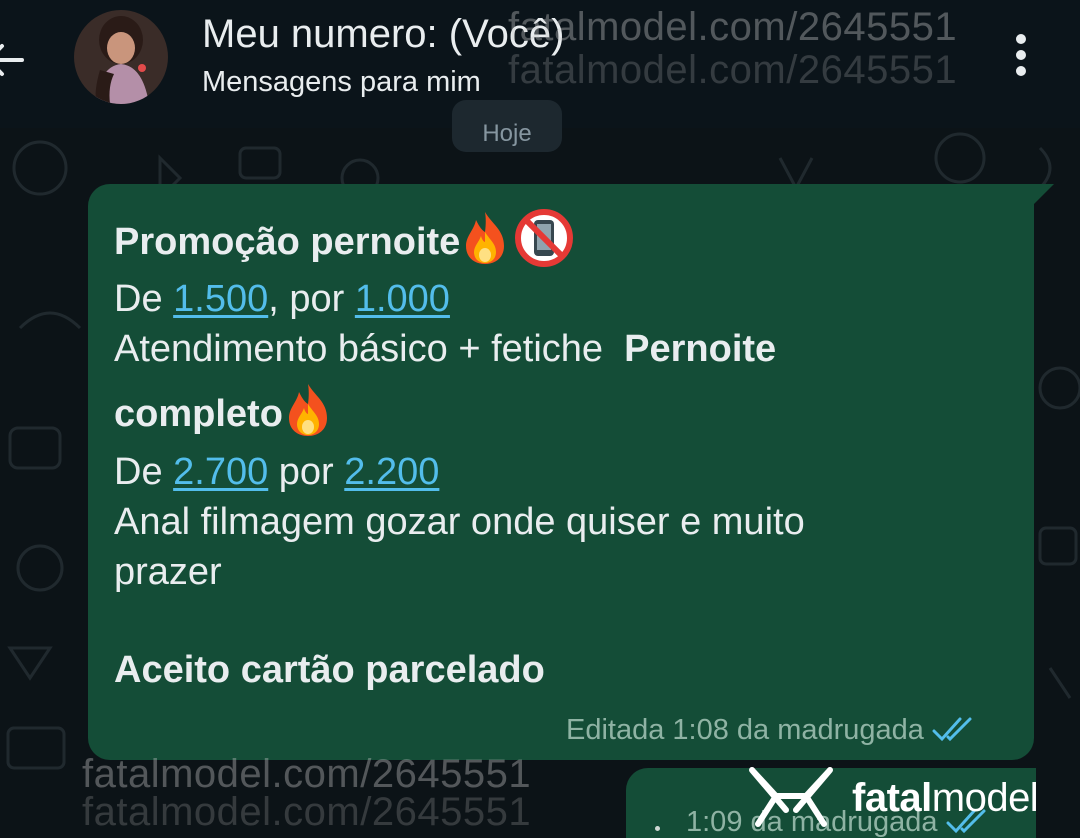  Describe the element at coordinates (745, 730) in the screenshot. I see `message-timestamp: Editada 1:08 da madrugada` at that location.